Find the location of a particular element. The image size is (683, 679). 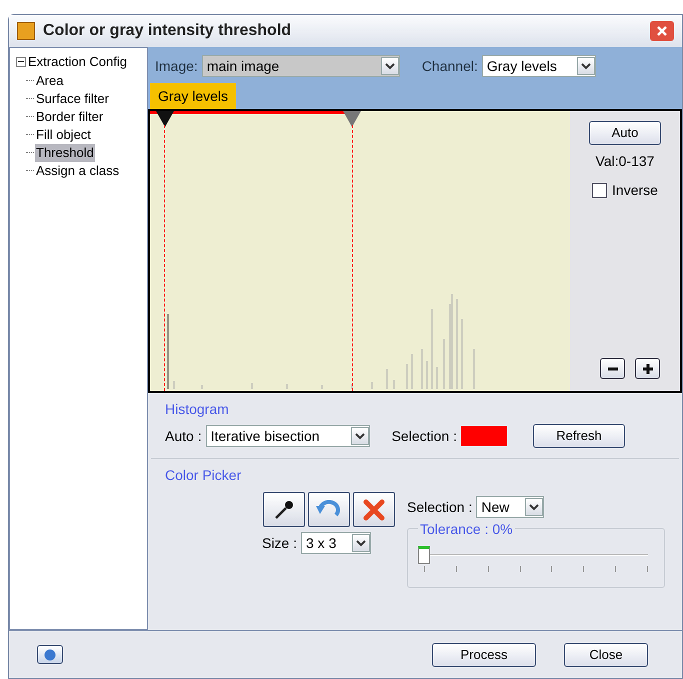

image-label: Image: is located at coordinates (176, 66).